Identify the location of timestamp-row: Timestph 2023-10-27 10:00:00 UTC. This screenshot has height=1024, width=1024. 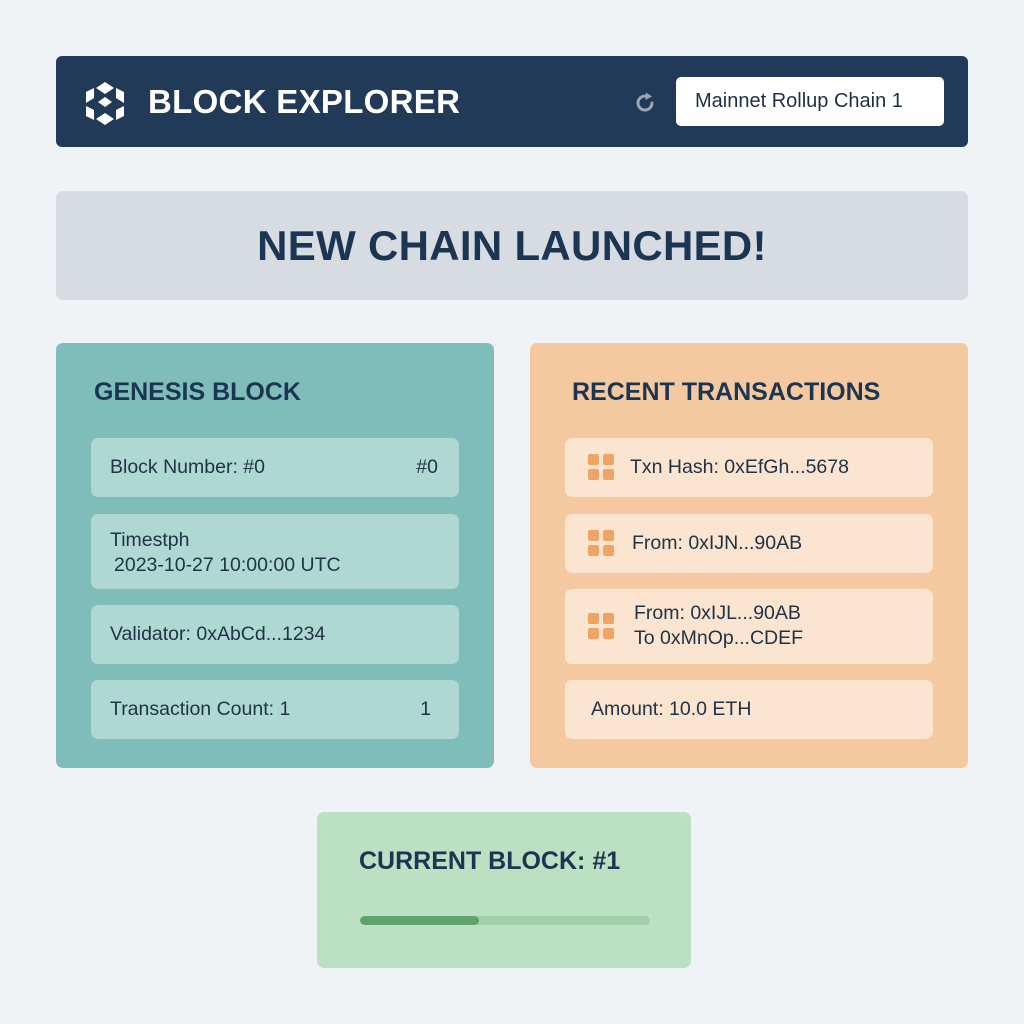
(275, 551).